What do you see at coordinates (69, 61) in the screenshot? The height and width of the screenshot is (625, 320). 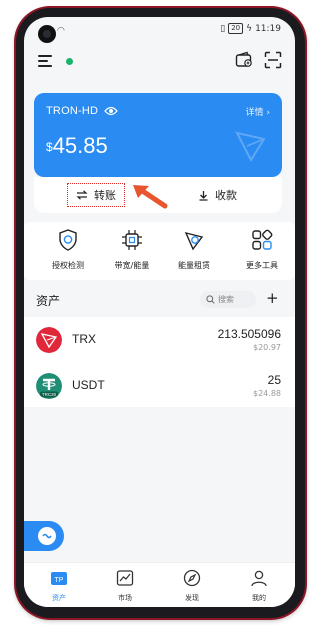 I see `network-status-dot` at bounding box center [69, 61].